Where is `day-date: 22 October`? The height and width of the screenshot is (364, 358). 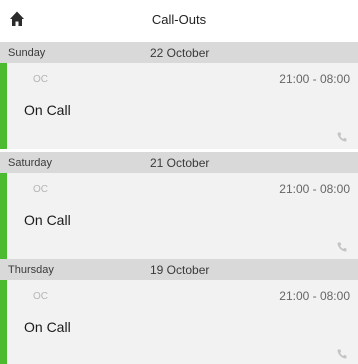
day-date: 22 October is located at coordinates (180, 53).